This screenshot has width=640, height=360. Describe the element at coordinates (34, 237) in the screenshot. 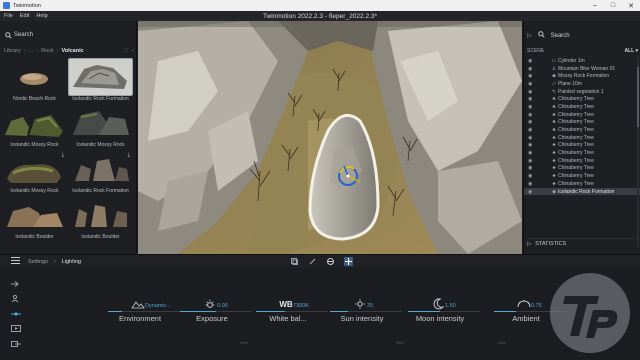

I see `tile-label: Icelandic Boulder` at that location.